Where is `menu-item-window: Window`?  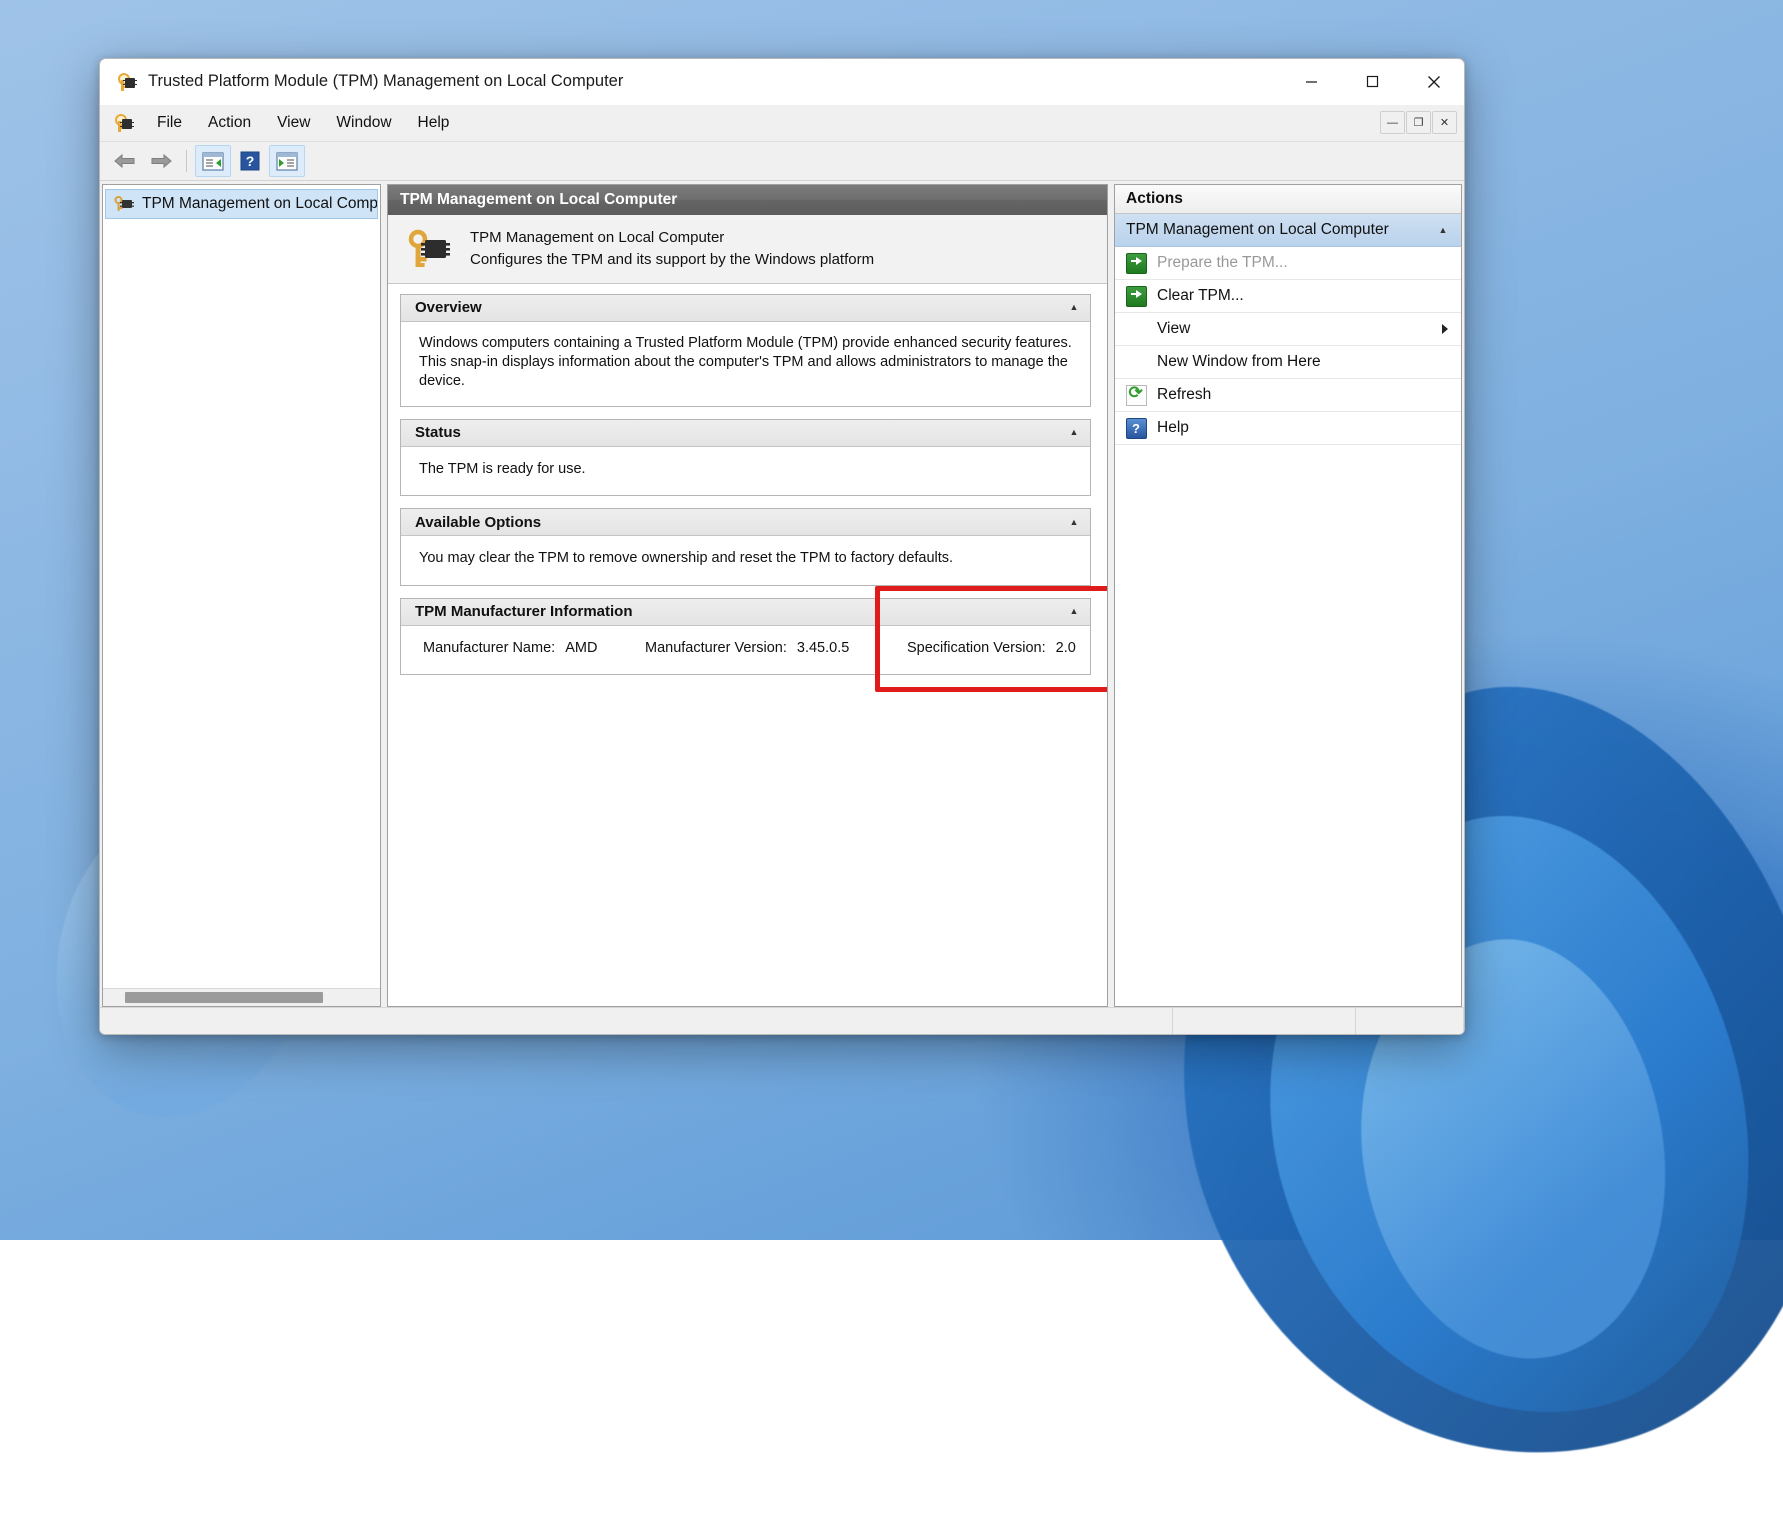
menu-item-window: Window is located at coordinates (363, 123).